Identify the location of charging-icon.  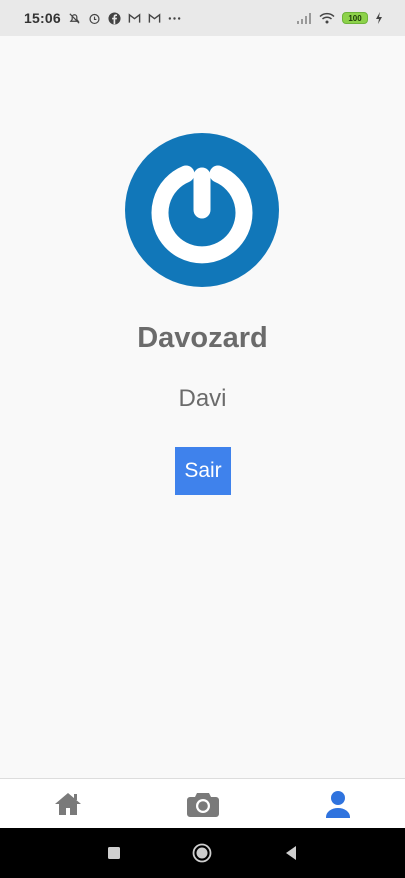
(379, 18).